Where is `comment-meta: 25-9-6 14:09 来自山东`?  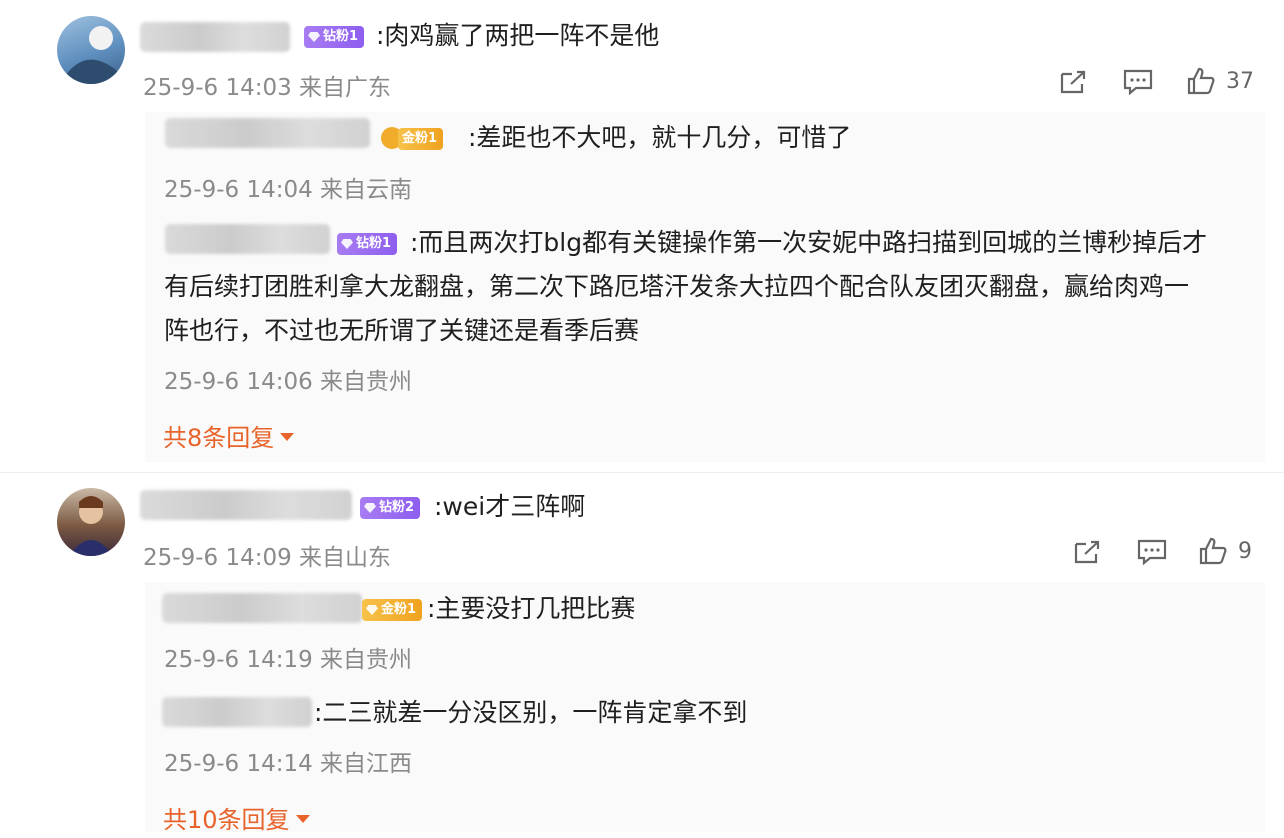
comment-meta: 25-9-6 14:09 来自山东 is located at coordinates (267, 558).